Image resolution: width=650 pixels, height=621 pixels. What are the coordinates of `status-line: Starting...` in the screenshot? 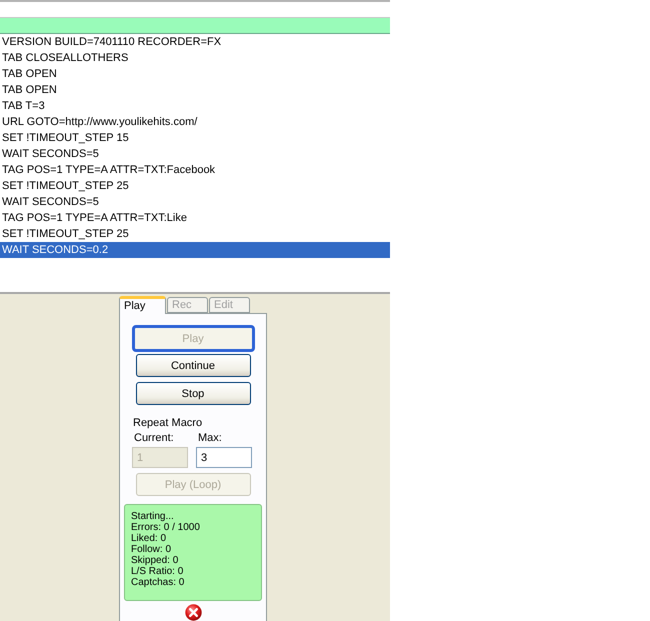 It's located at (152, 516).